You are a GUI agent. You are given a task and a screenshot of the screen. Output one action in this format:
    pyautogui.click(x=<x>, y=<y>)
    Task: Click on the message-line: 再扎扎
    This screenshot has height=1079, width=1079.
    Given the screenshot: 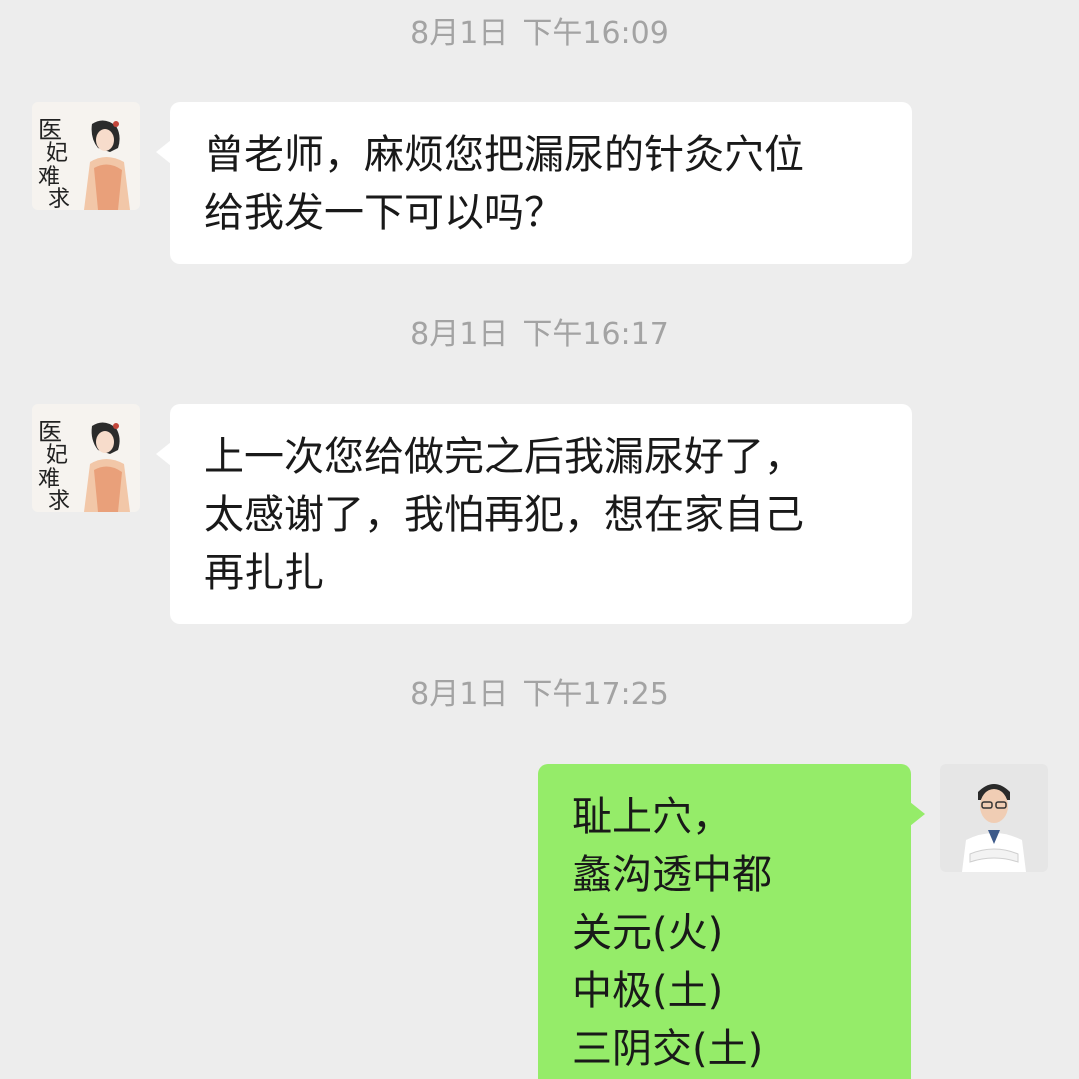 What is the action you would take?
    pyautogui.click(x=264, y=573)
    